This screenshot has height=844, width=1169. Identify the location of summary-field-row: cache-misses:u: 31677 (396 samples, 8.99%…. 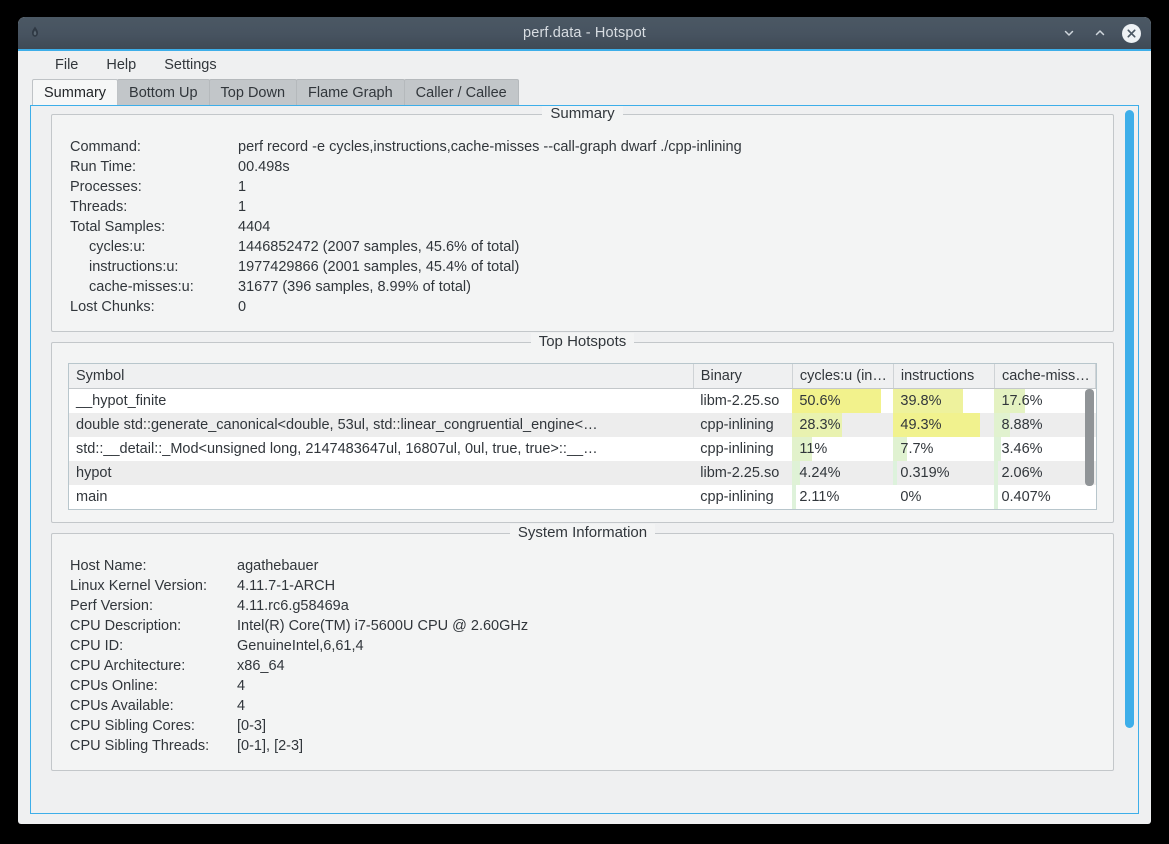
(582, 287).